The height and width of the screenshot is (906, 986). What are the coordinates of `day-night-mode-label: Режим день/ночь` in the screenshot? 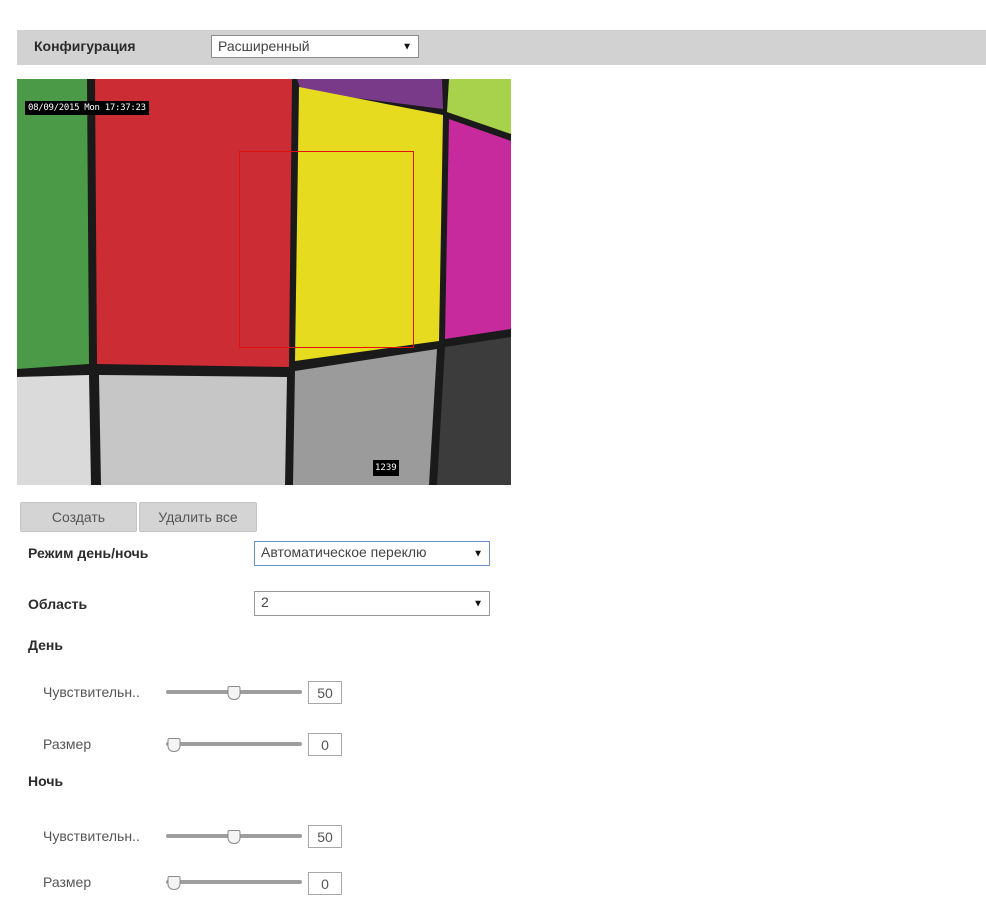 It's located at (88, 553).